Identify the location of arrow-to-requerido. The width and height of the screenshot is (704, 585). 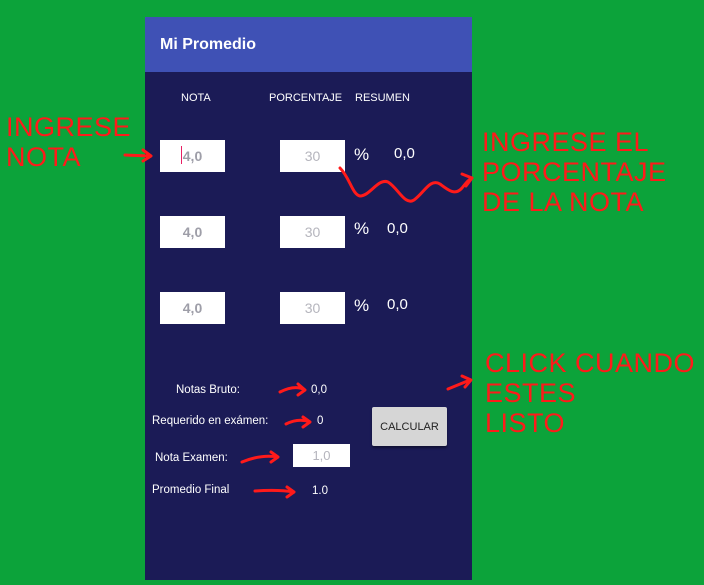
(298, 422).